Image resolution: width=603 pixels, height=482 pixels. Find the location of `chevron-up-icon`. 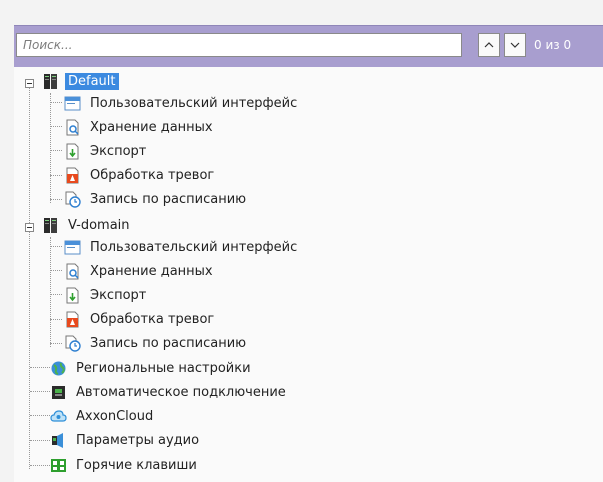

chevron-up-icon is located at coordinates (489, 45).